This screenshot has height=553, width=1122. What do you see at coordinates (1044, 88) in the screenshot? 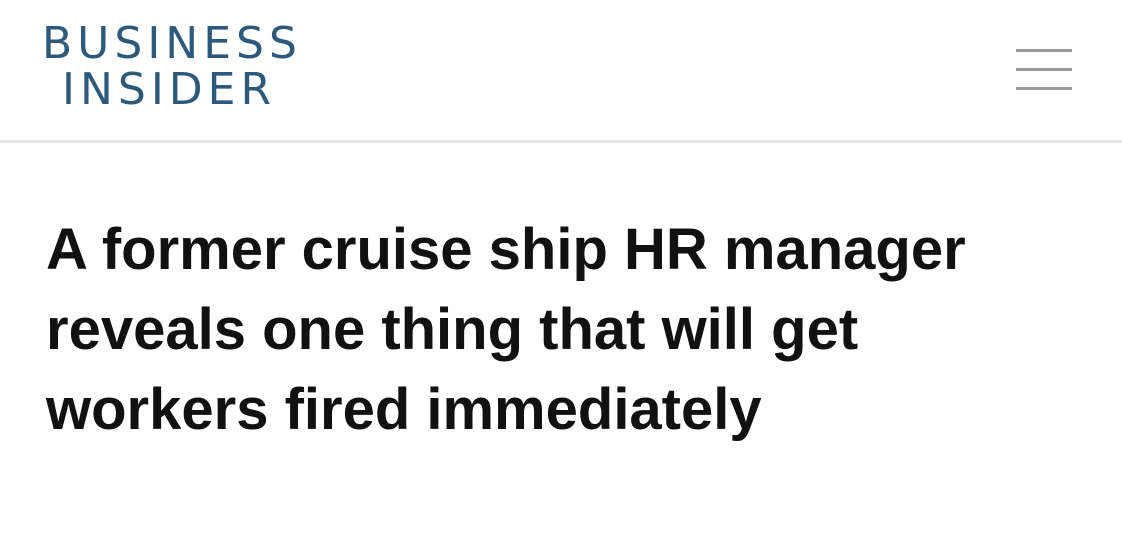
I see `menu-bar-bottom` at bounding box center [1044, 88].